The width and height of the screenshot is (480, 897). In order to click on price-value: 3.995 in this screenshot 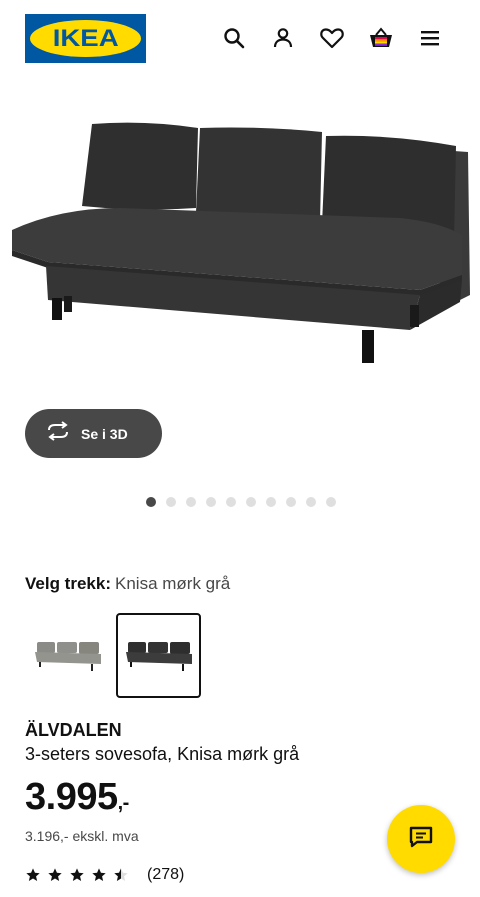, I will do `click(71, 797)`.